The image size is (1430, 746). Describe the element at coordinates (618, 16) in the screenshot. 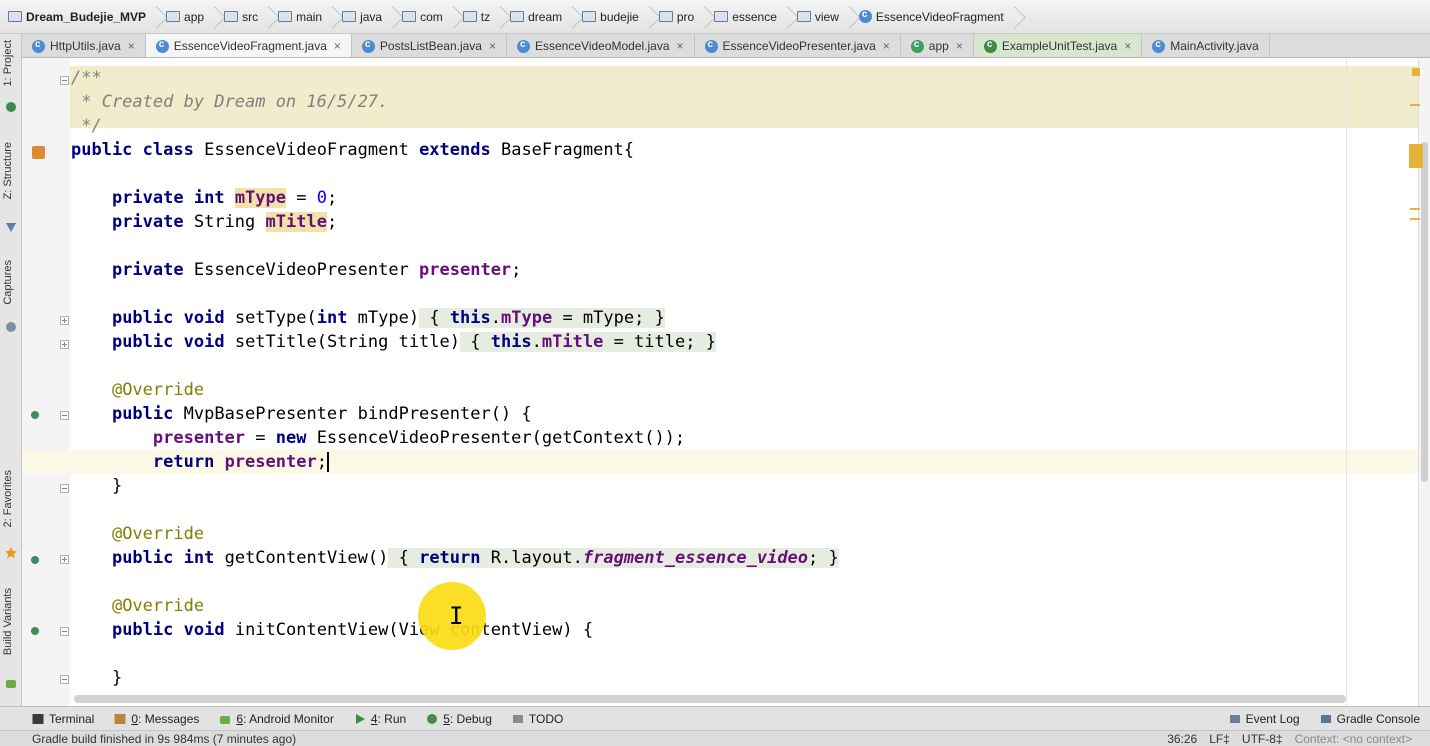

I see `breadcrumb-budejie: budejie` at that location.